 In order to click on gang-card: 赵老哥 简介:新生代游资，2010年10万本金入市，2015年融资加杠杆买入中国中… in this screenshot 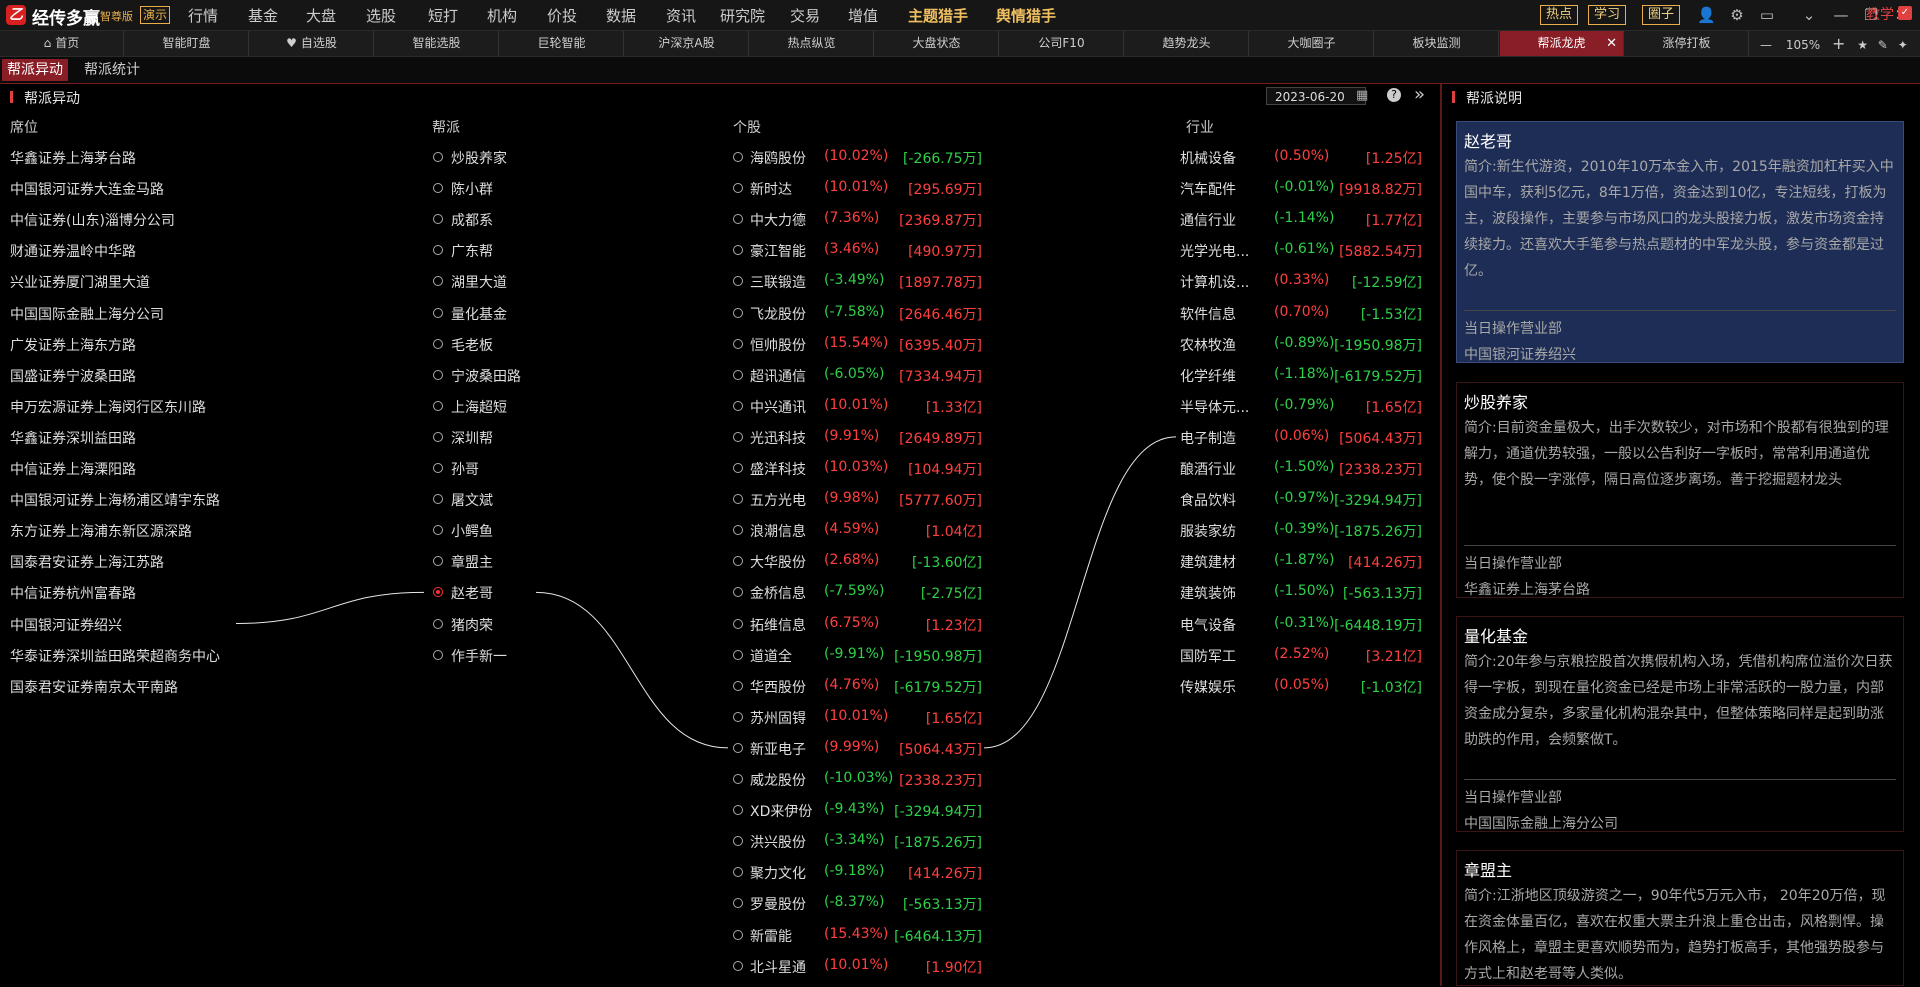, I will do `click(1680, 242)`.